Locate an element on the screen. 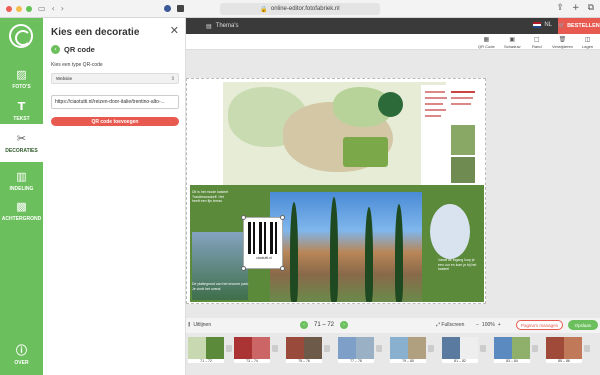  cypress-tree is located at coordinates (369, 254).